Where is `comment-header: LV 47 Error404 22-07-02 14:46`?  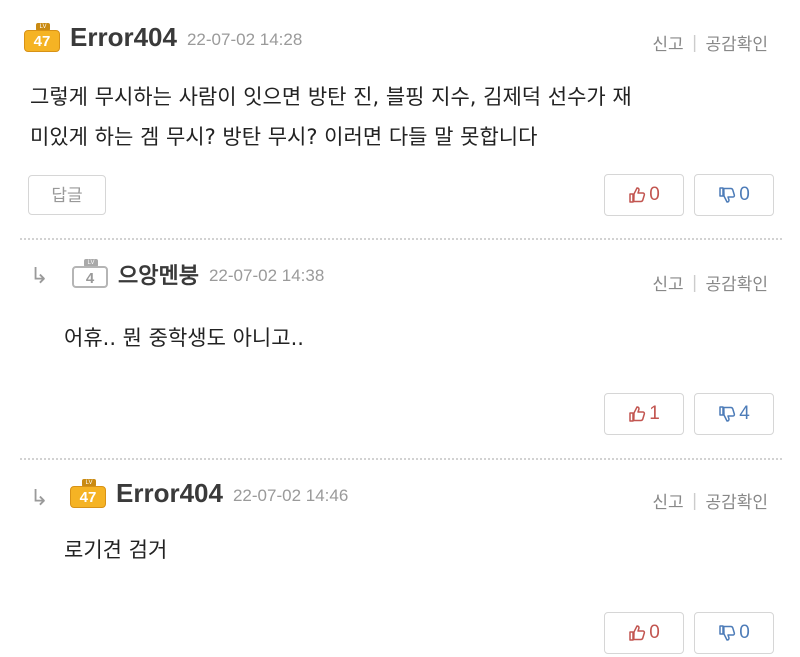 comment-header: LV 47 Error404 22-07-02 14:46 is located at coordinates (209, 493).